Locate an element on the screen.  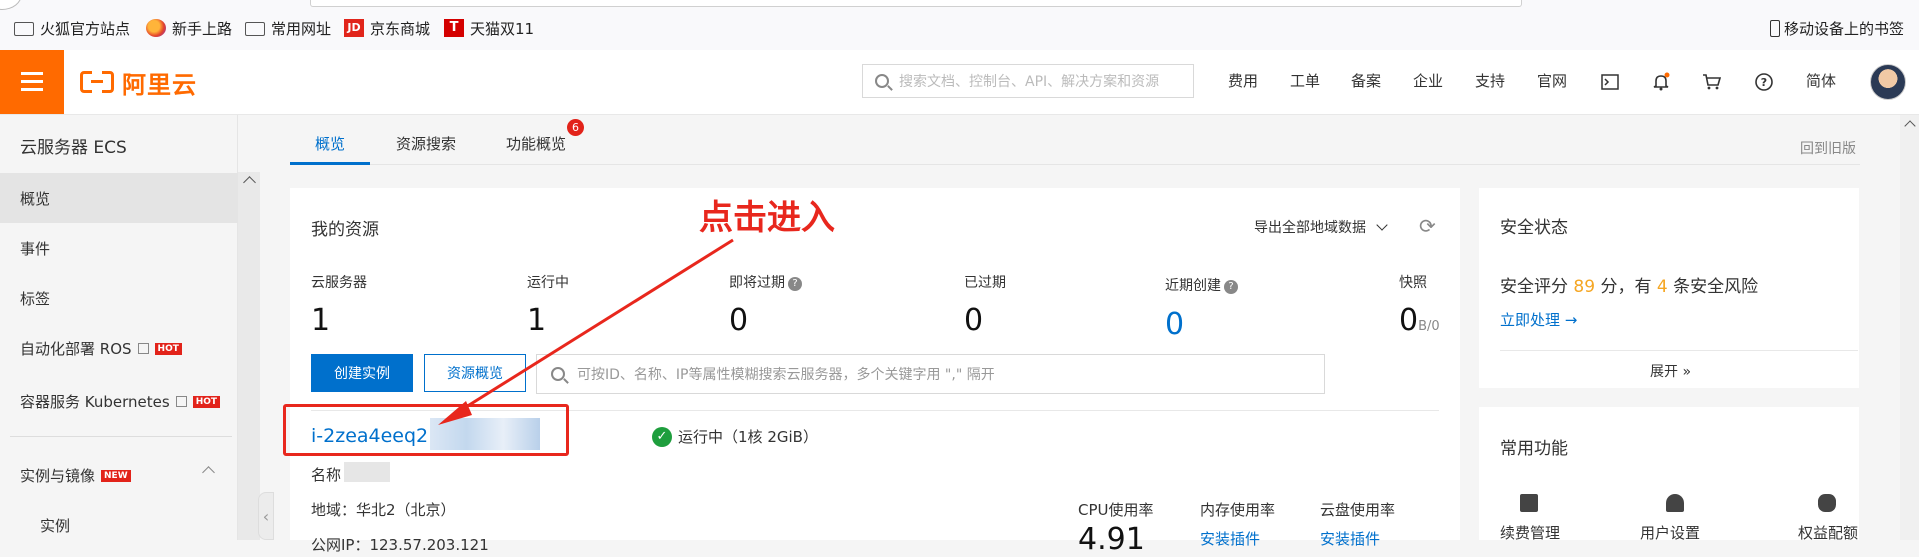
bookmark-label: 常用网址 is located at coordinates (301, 28).